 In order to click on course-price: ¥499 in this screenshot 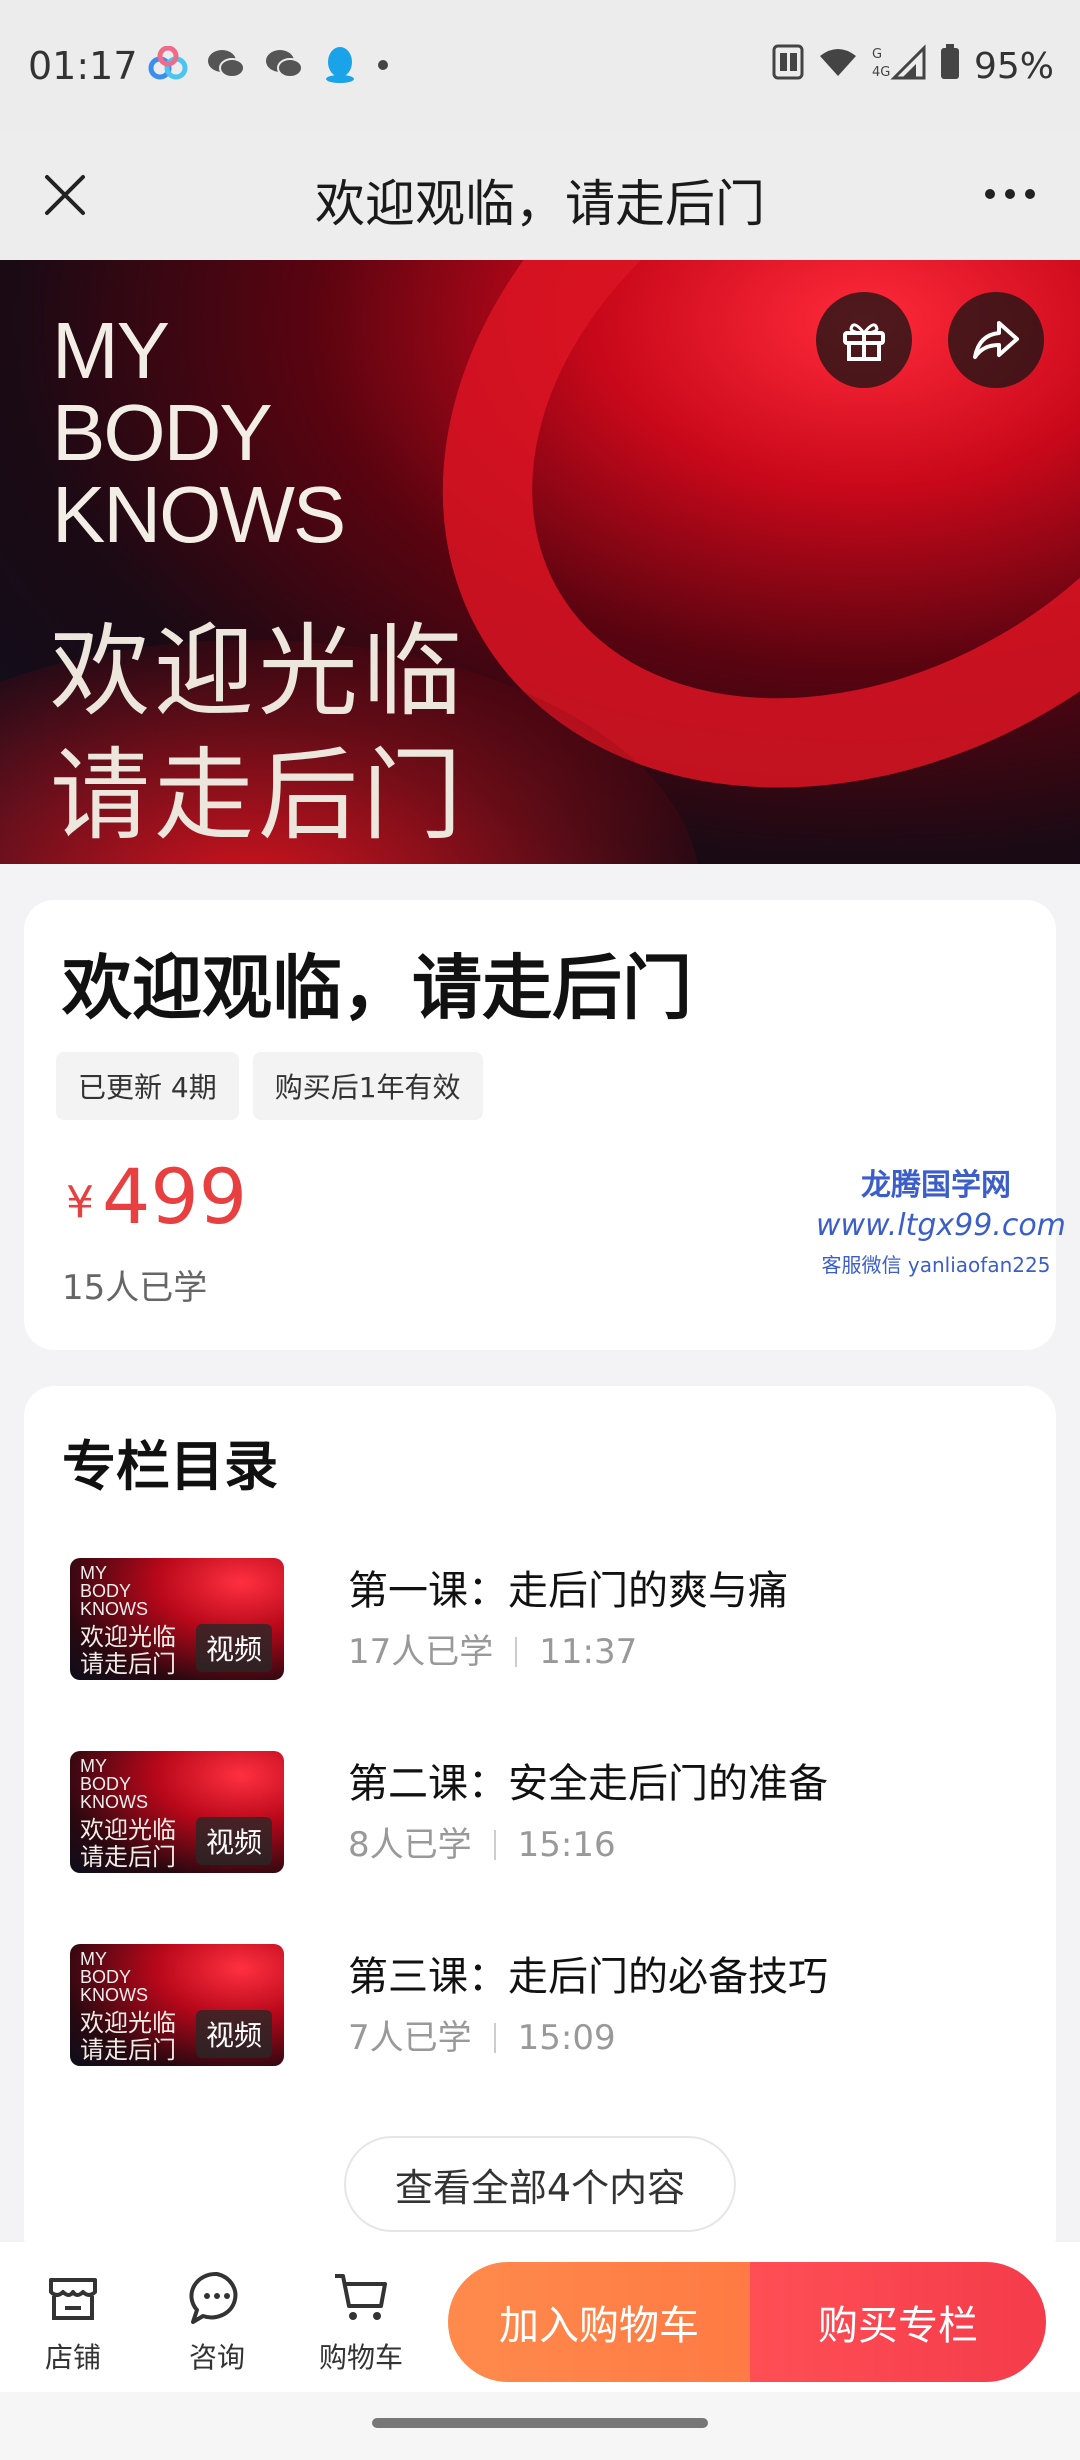, I will do `click(156, 1196)`.